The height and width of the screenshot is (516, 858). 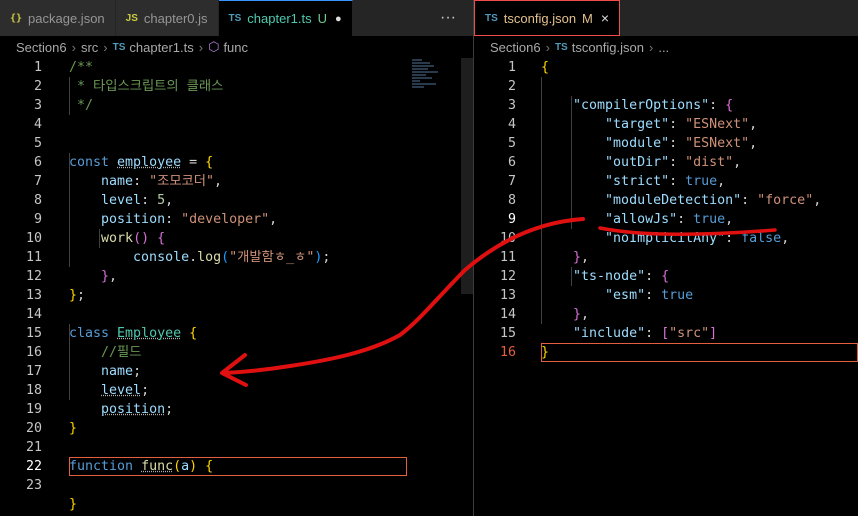 What do you see at coordinates (33, 485) in the screenshot?
I see `line-number: 23` at bounding box center [33, 485].